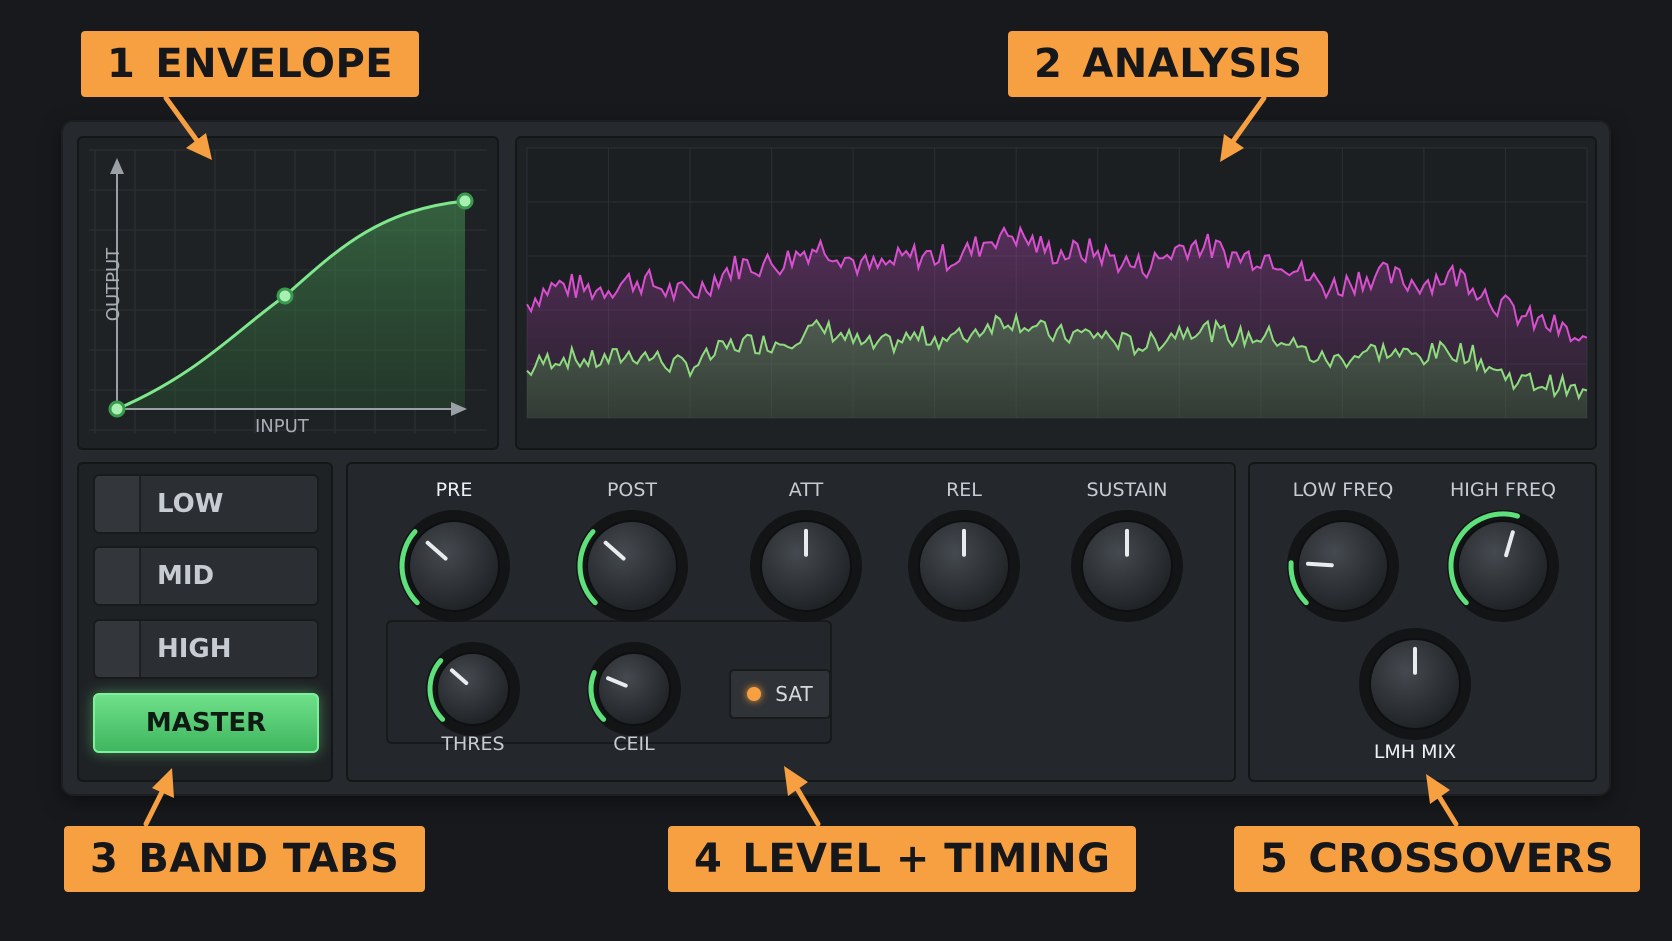 The height and width of the screenshot is (941, 1672). Describe the element at coordinates (1343, 566) in the screenshot. I see `low-freq-knob` at that location.